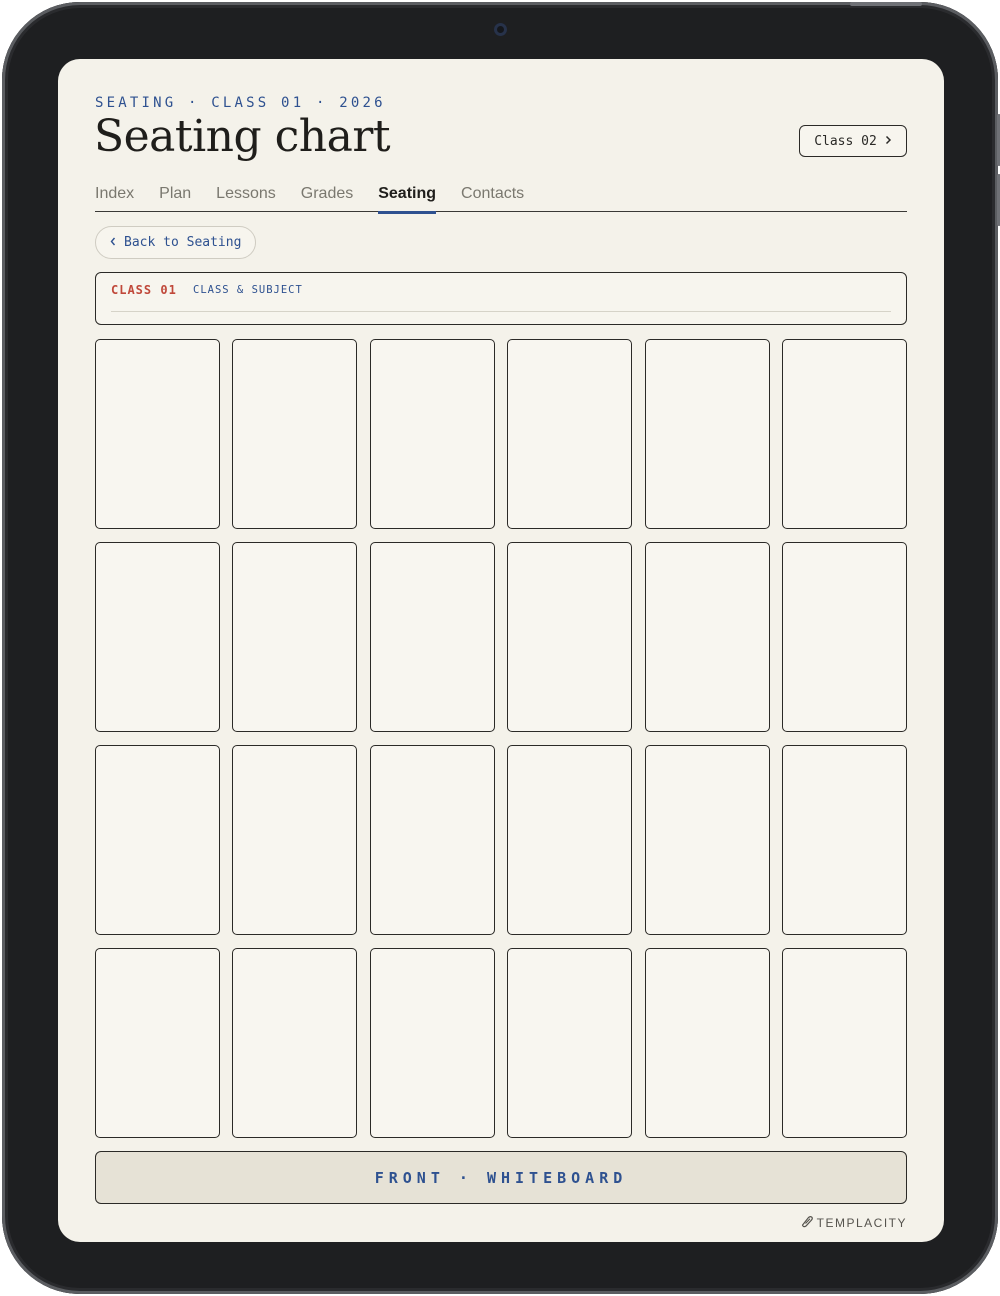 The width and height of the screenshot is (1000, 1296). I want to click on class-subject-label: CLASS & SUBJECT, so click(248, 290).